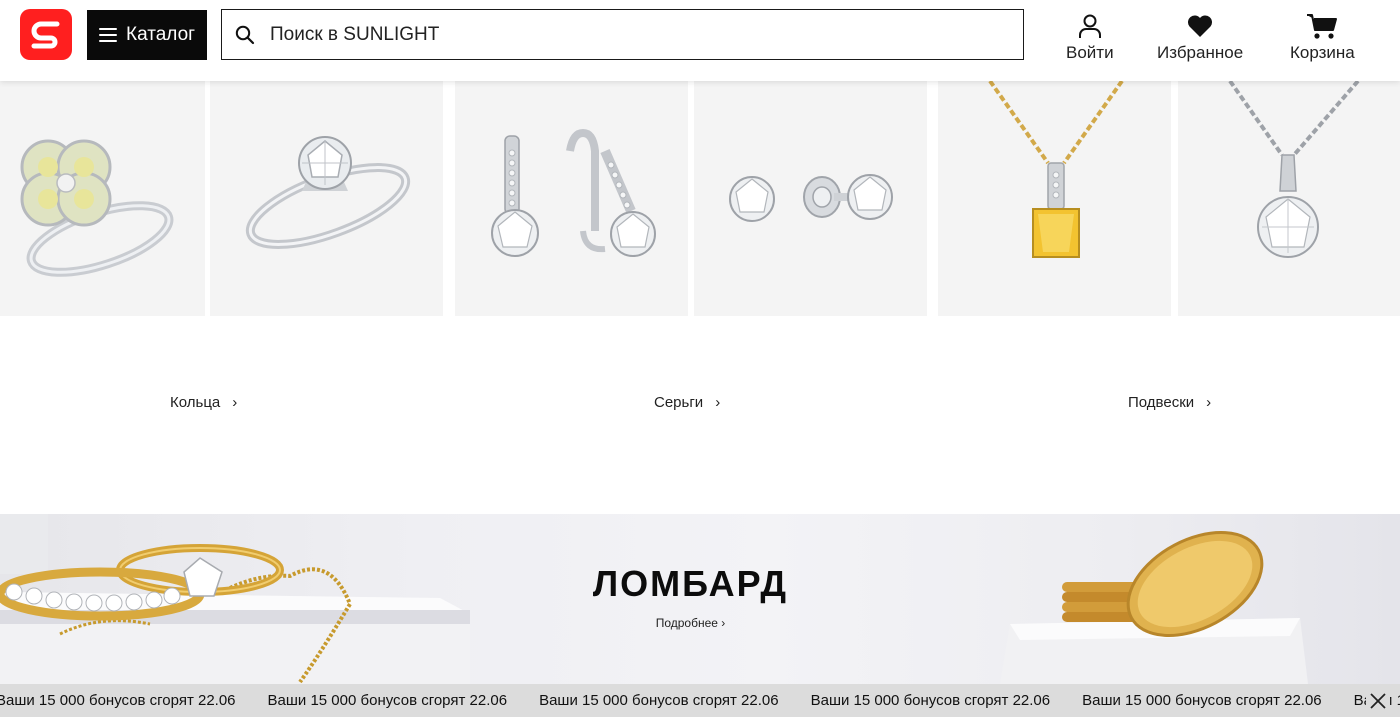  I want to click on site-header: Каталог Войти Избранное, so click(700, 40).